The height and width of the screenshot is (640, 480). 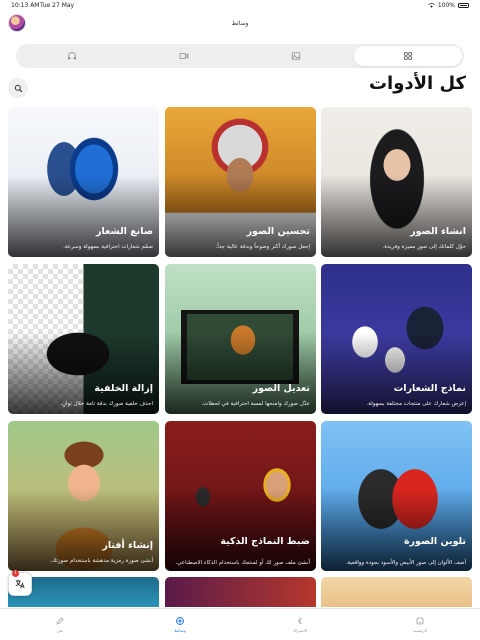 What do you see at coordinates (431, 5) in the screenshot?
I see `wifi-icon` at bounding box center [431, 5].